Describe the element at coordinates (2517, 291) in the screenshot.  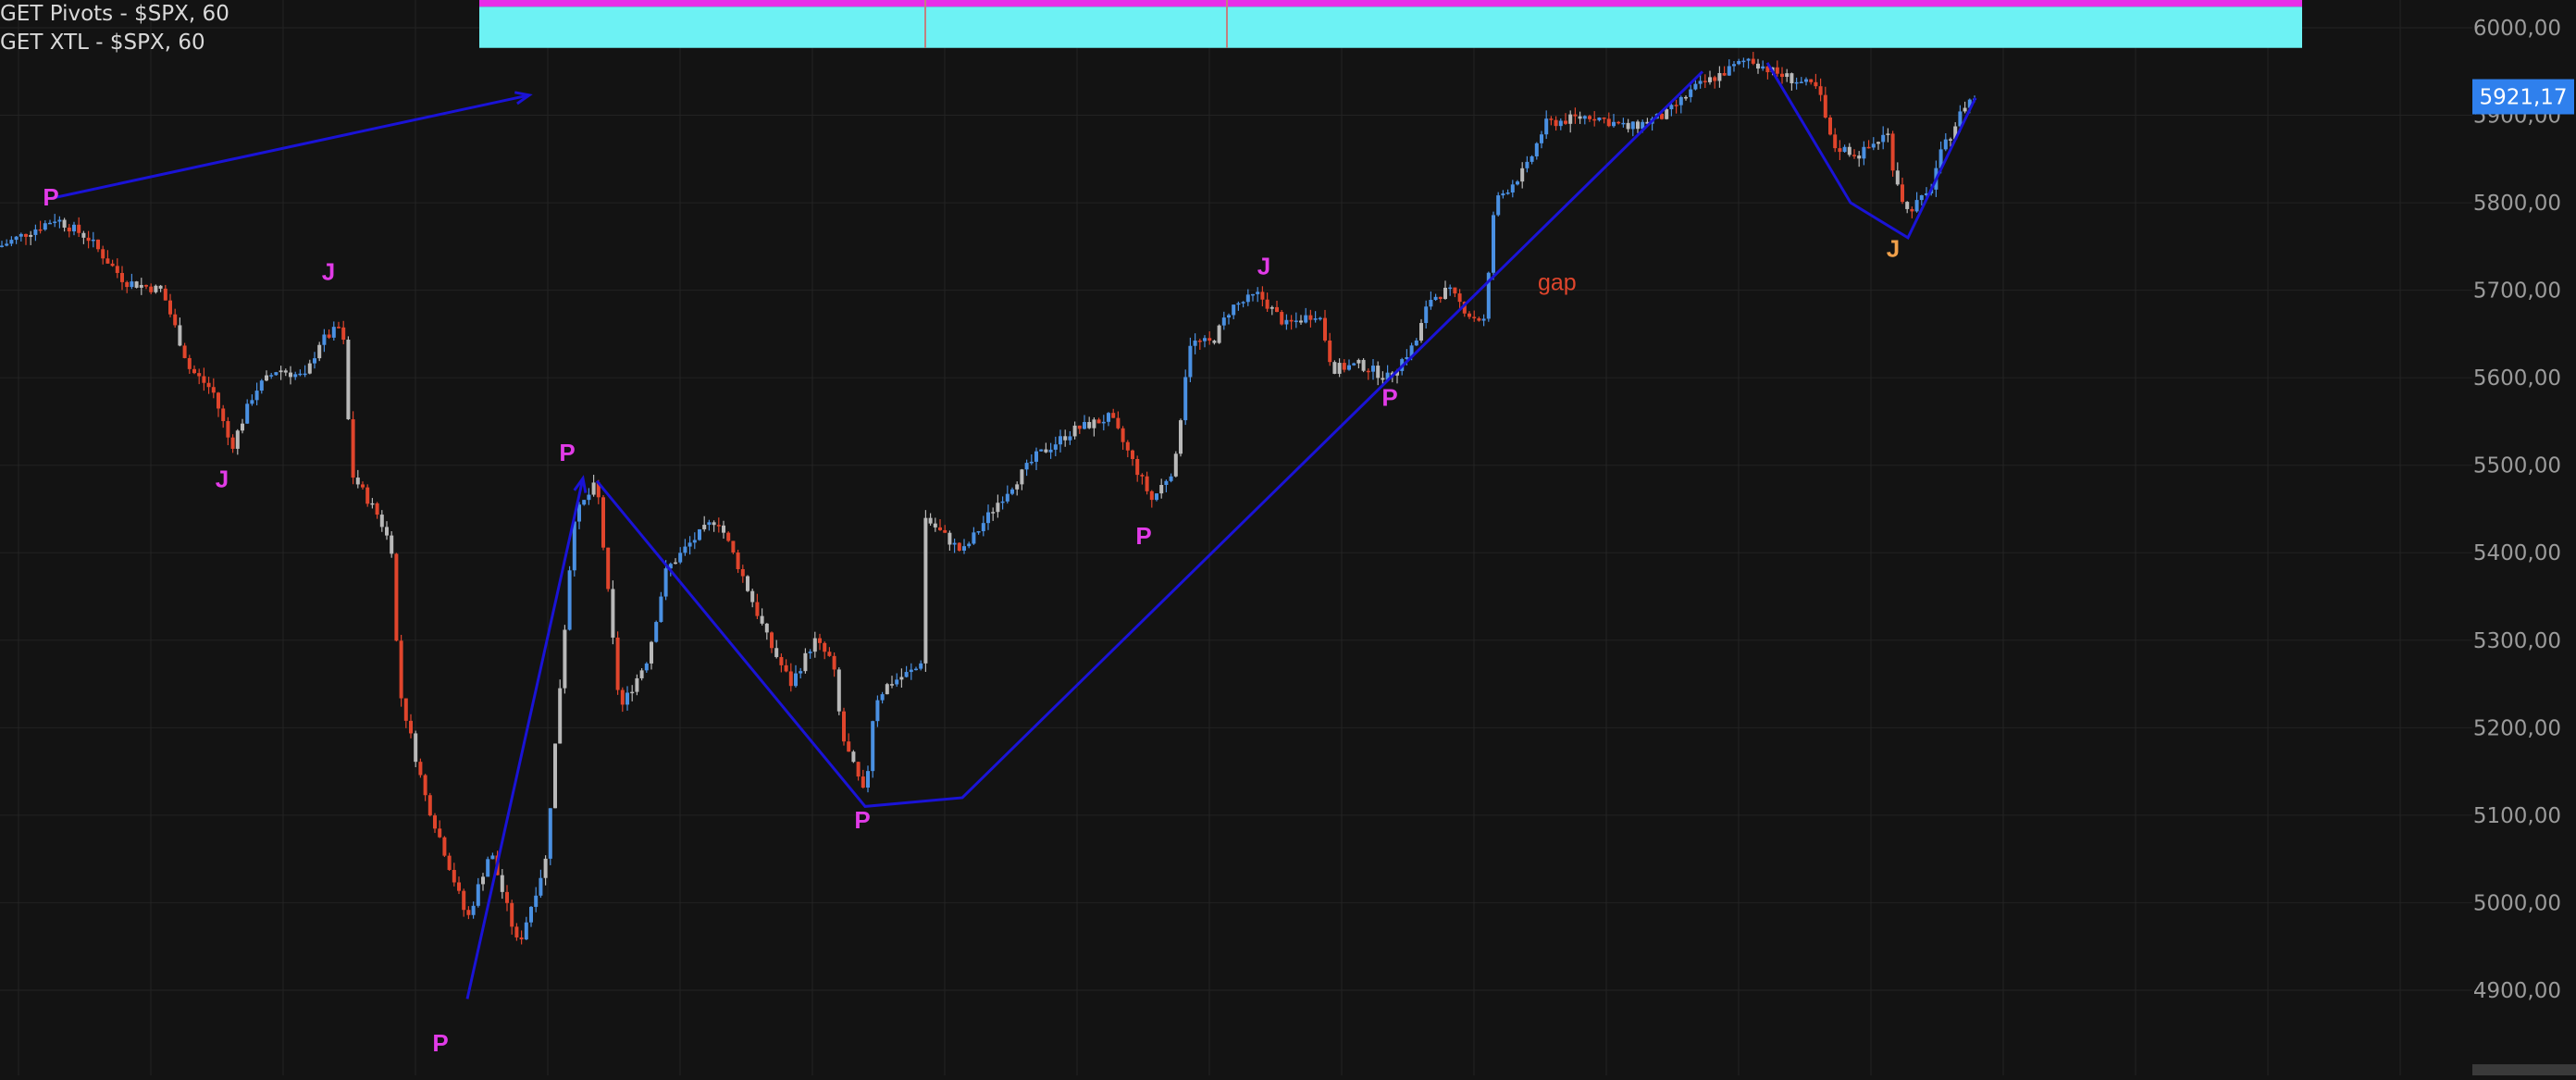
I see `price-tick-label: 5700,00` at that location.